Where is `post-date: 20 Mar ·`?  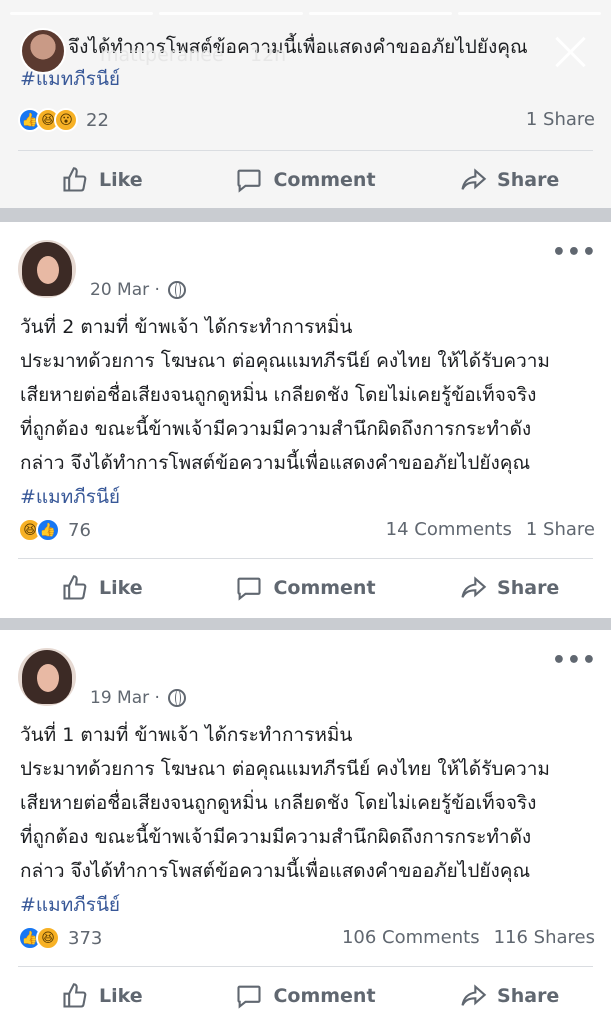
post-date: 20 Mar · is located at coordinates (138, 290).